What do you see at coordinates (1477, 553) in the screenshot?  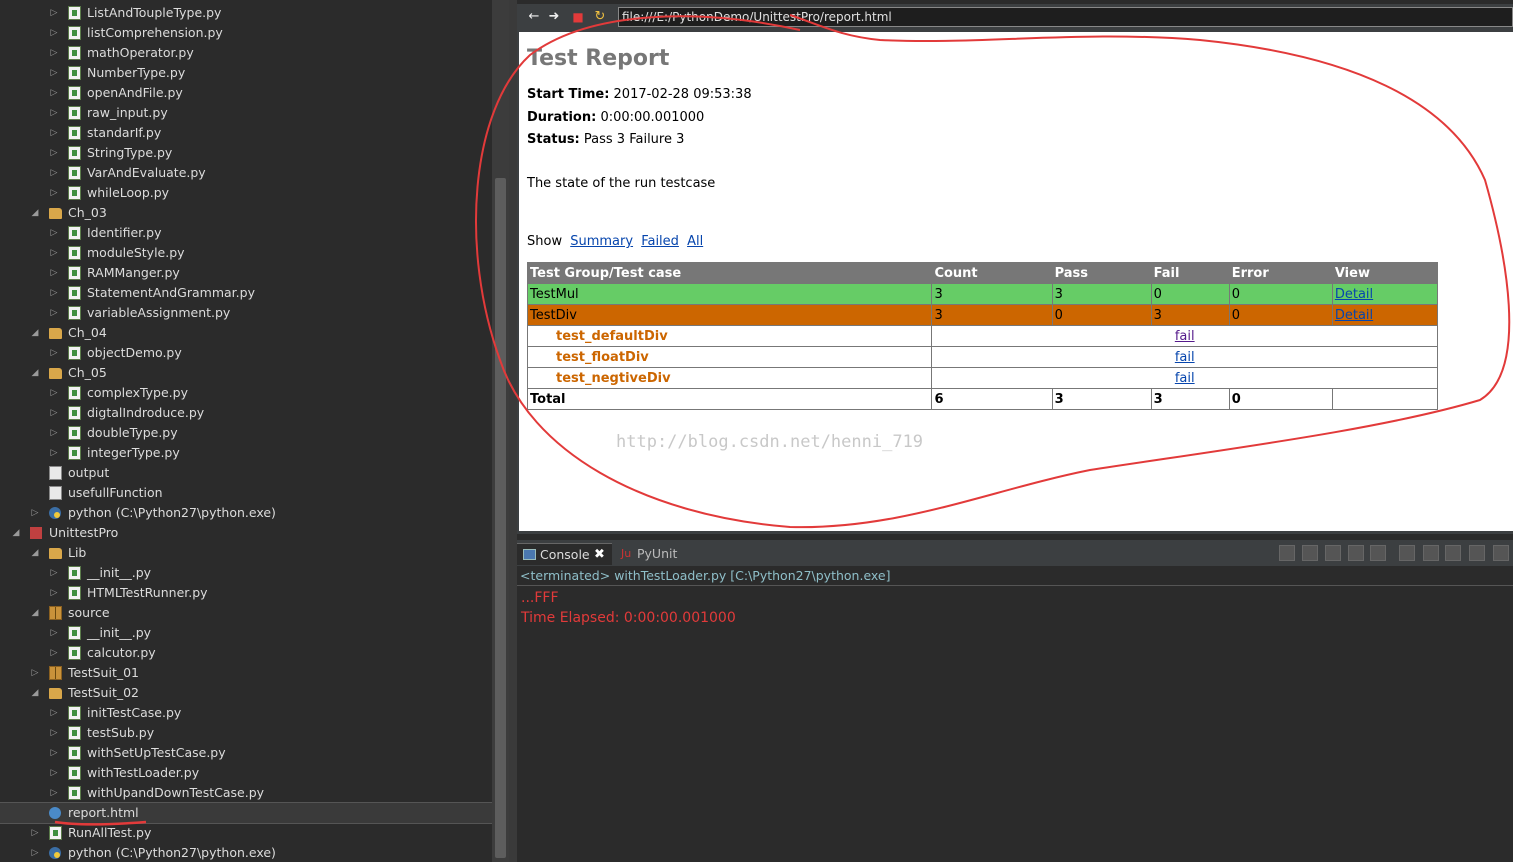 I see `pin-console-icon` at bounding box center [1477, 553].